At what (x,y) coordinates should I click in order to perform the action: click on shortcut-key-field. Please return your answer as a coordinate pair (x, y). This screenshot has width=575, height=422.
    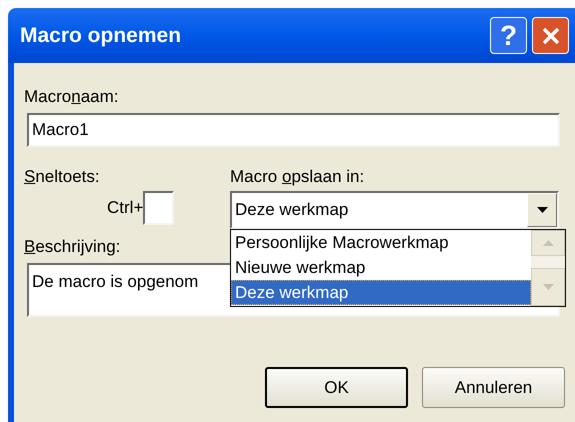
    Looking at the image, I should click on (158, 208).